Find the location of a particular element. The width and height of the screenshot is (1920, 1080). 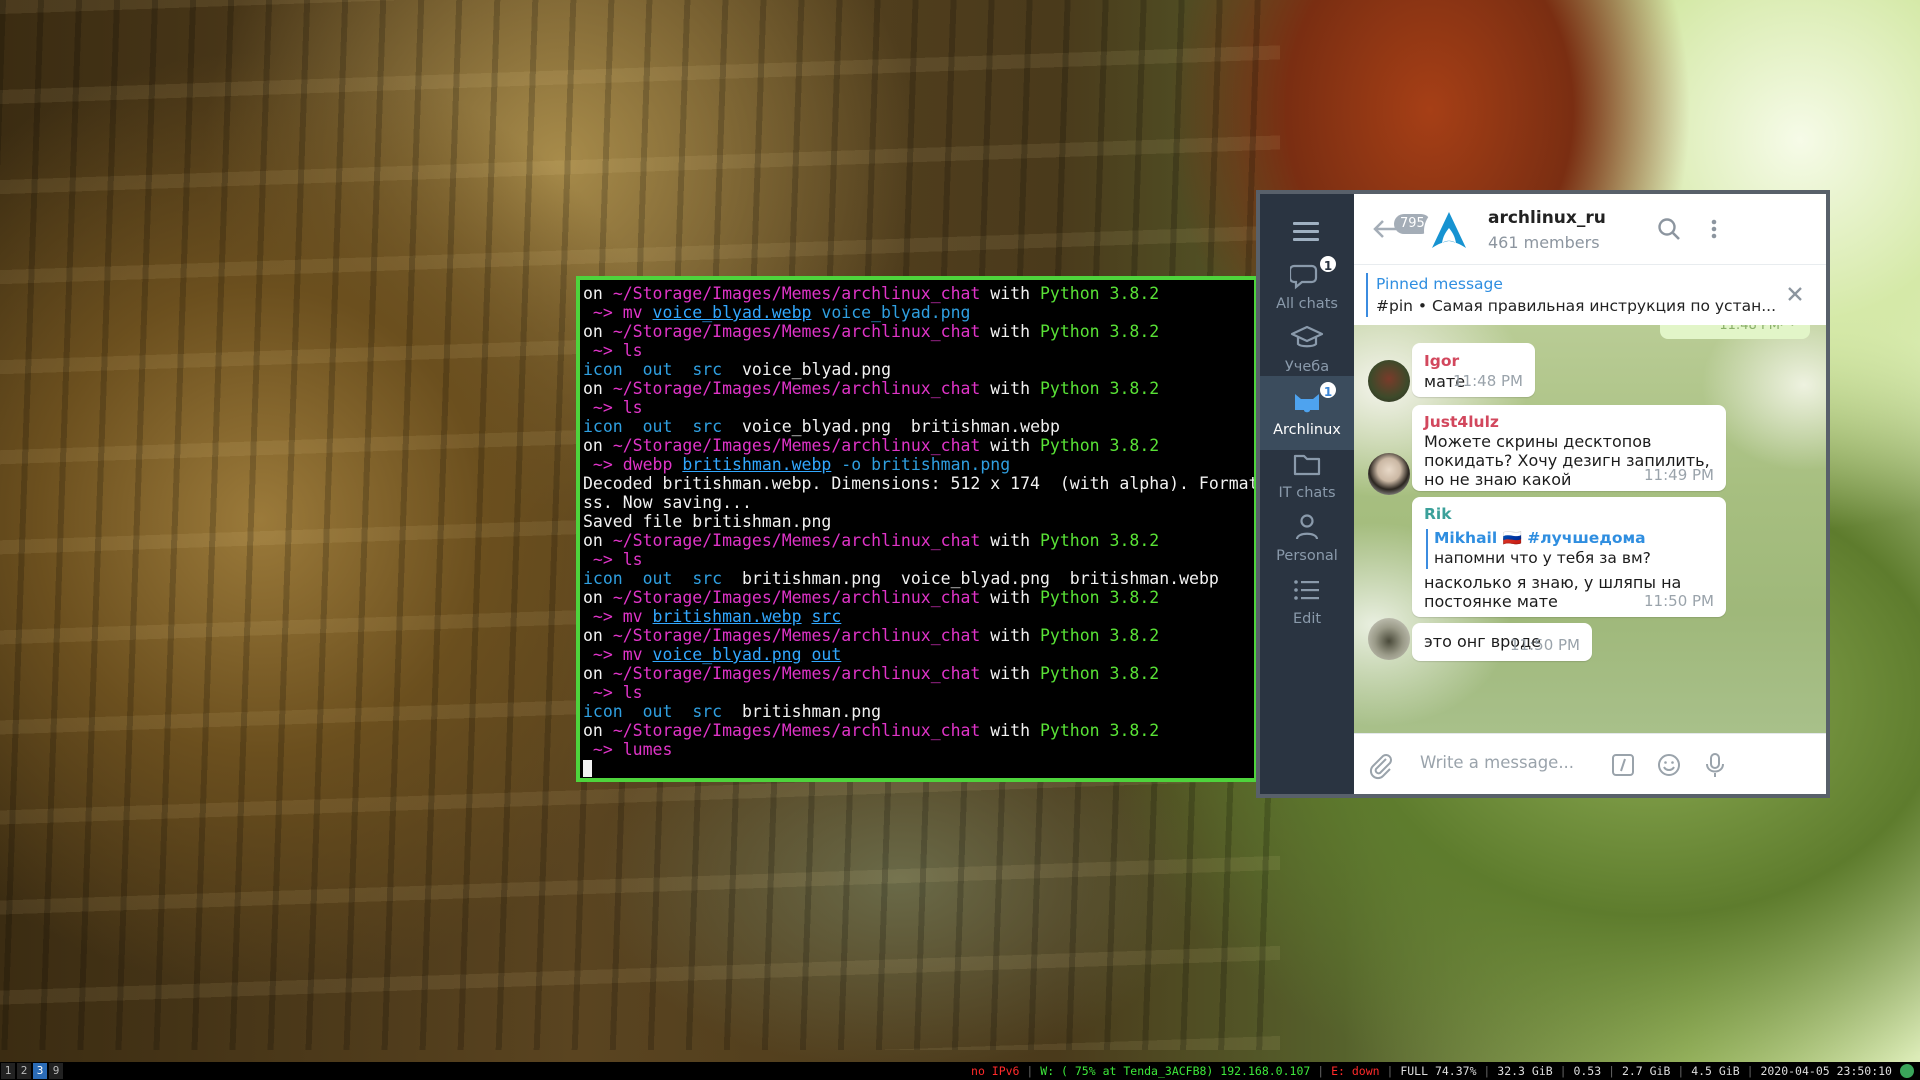

clock: 2020-04-05 23:50:10 is located at coordinates (1826, 1071).